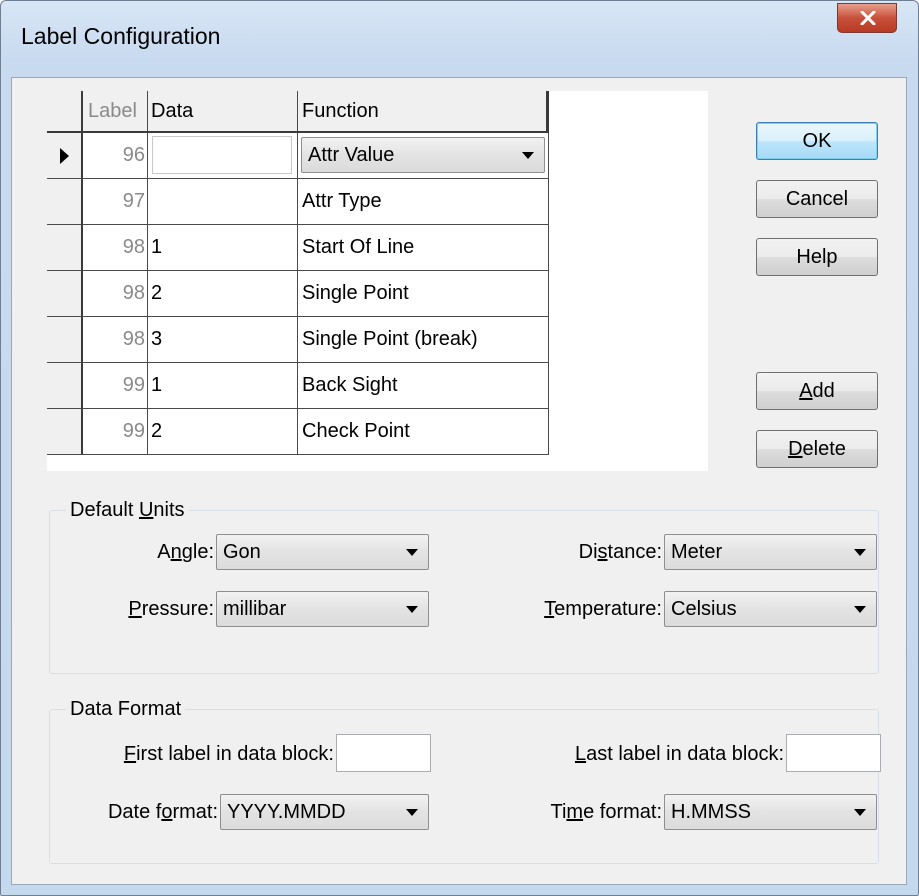  What do you see at coordinates (817, 199) in the screenshot?
I see `cancel-button: Cancel` at bounding box center [817, 199].